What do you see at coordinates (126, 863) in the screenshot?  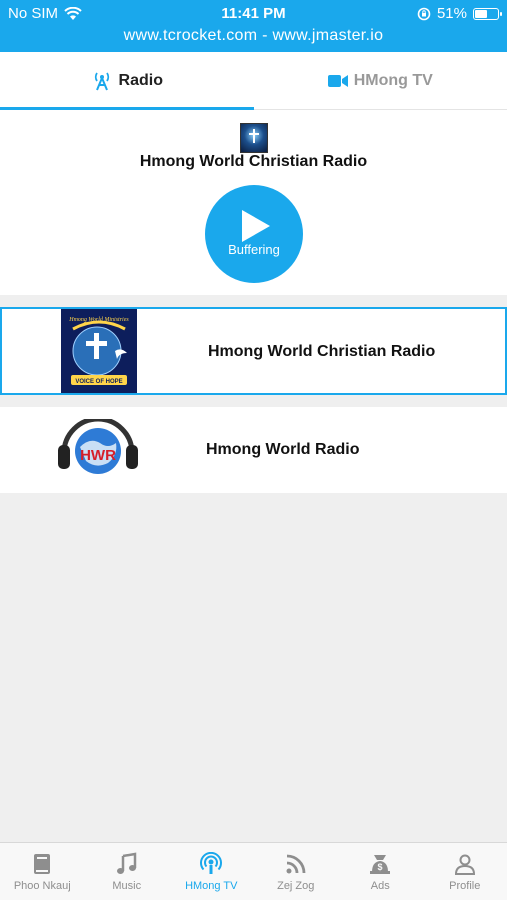 I see `music-note-icon` at bounding box center [126, 863].